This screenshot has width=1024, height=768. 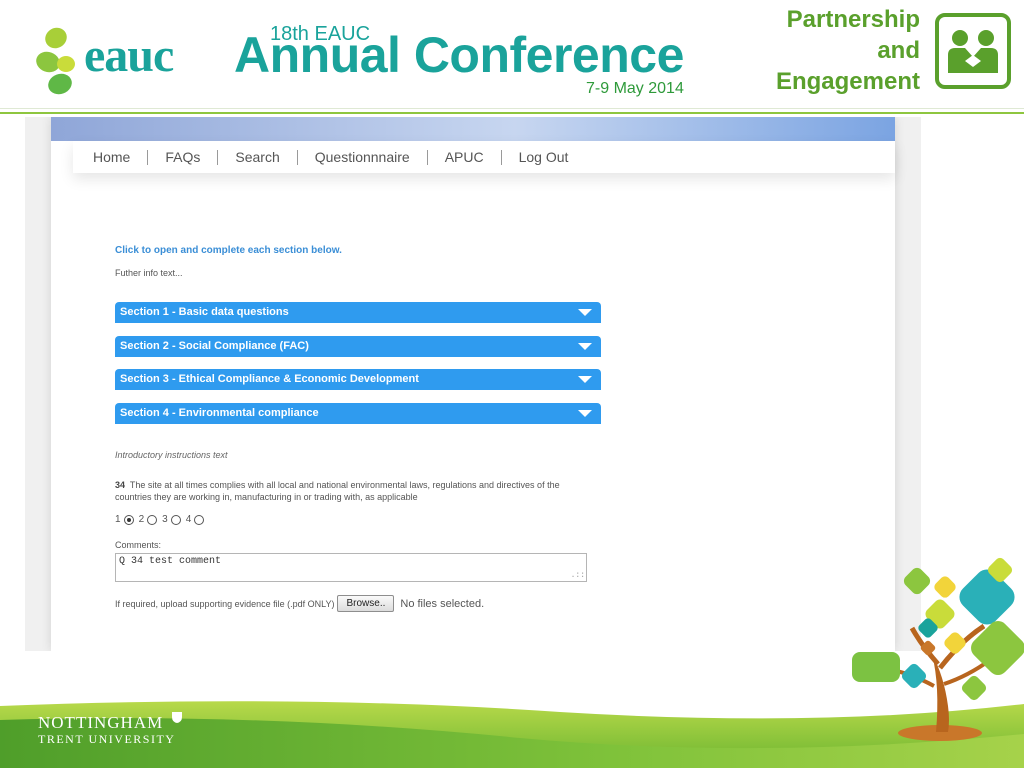 I want to click on ntu-logo: NOTTINGHAM TRENT UNIVERSITY, so click(x=107, y=730).